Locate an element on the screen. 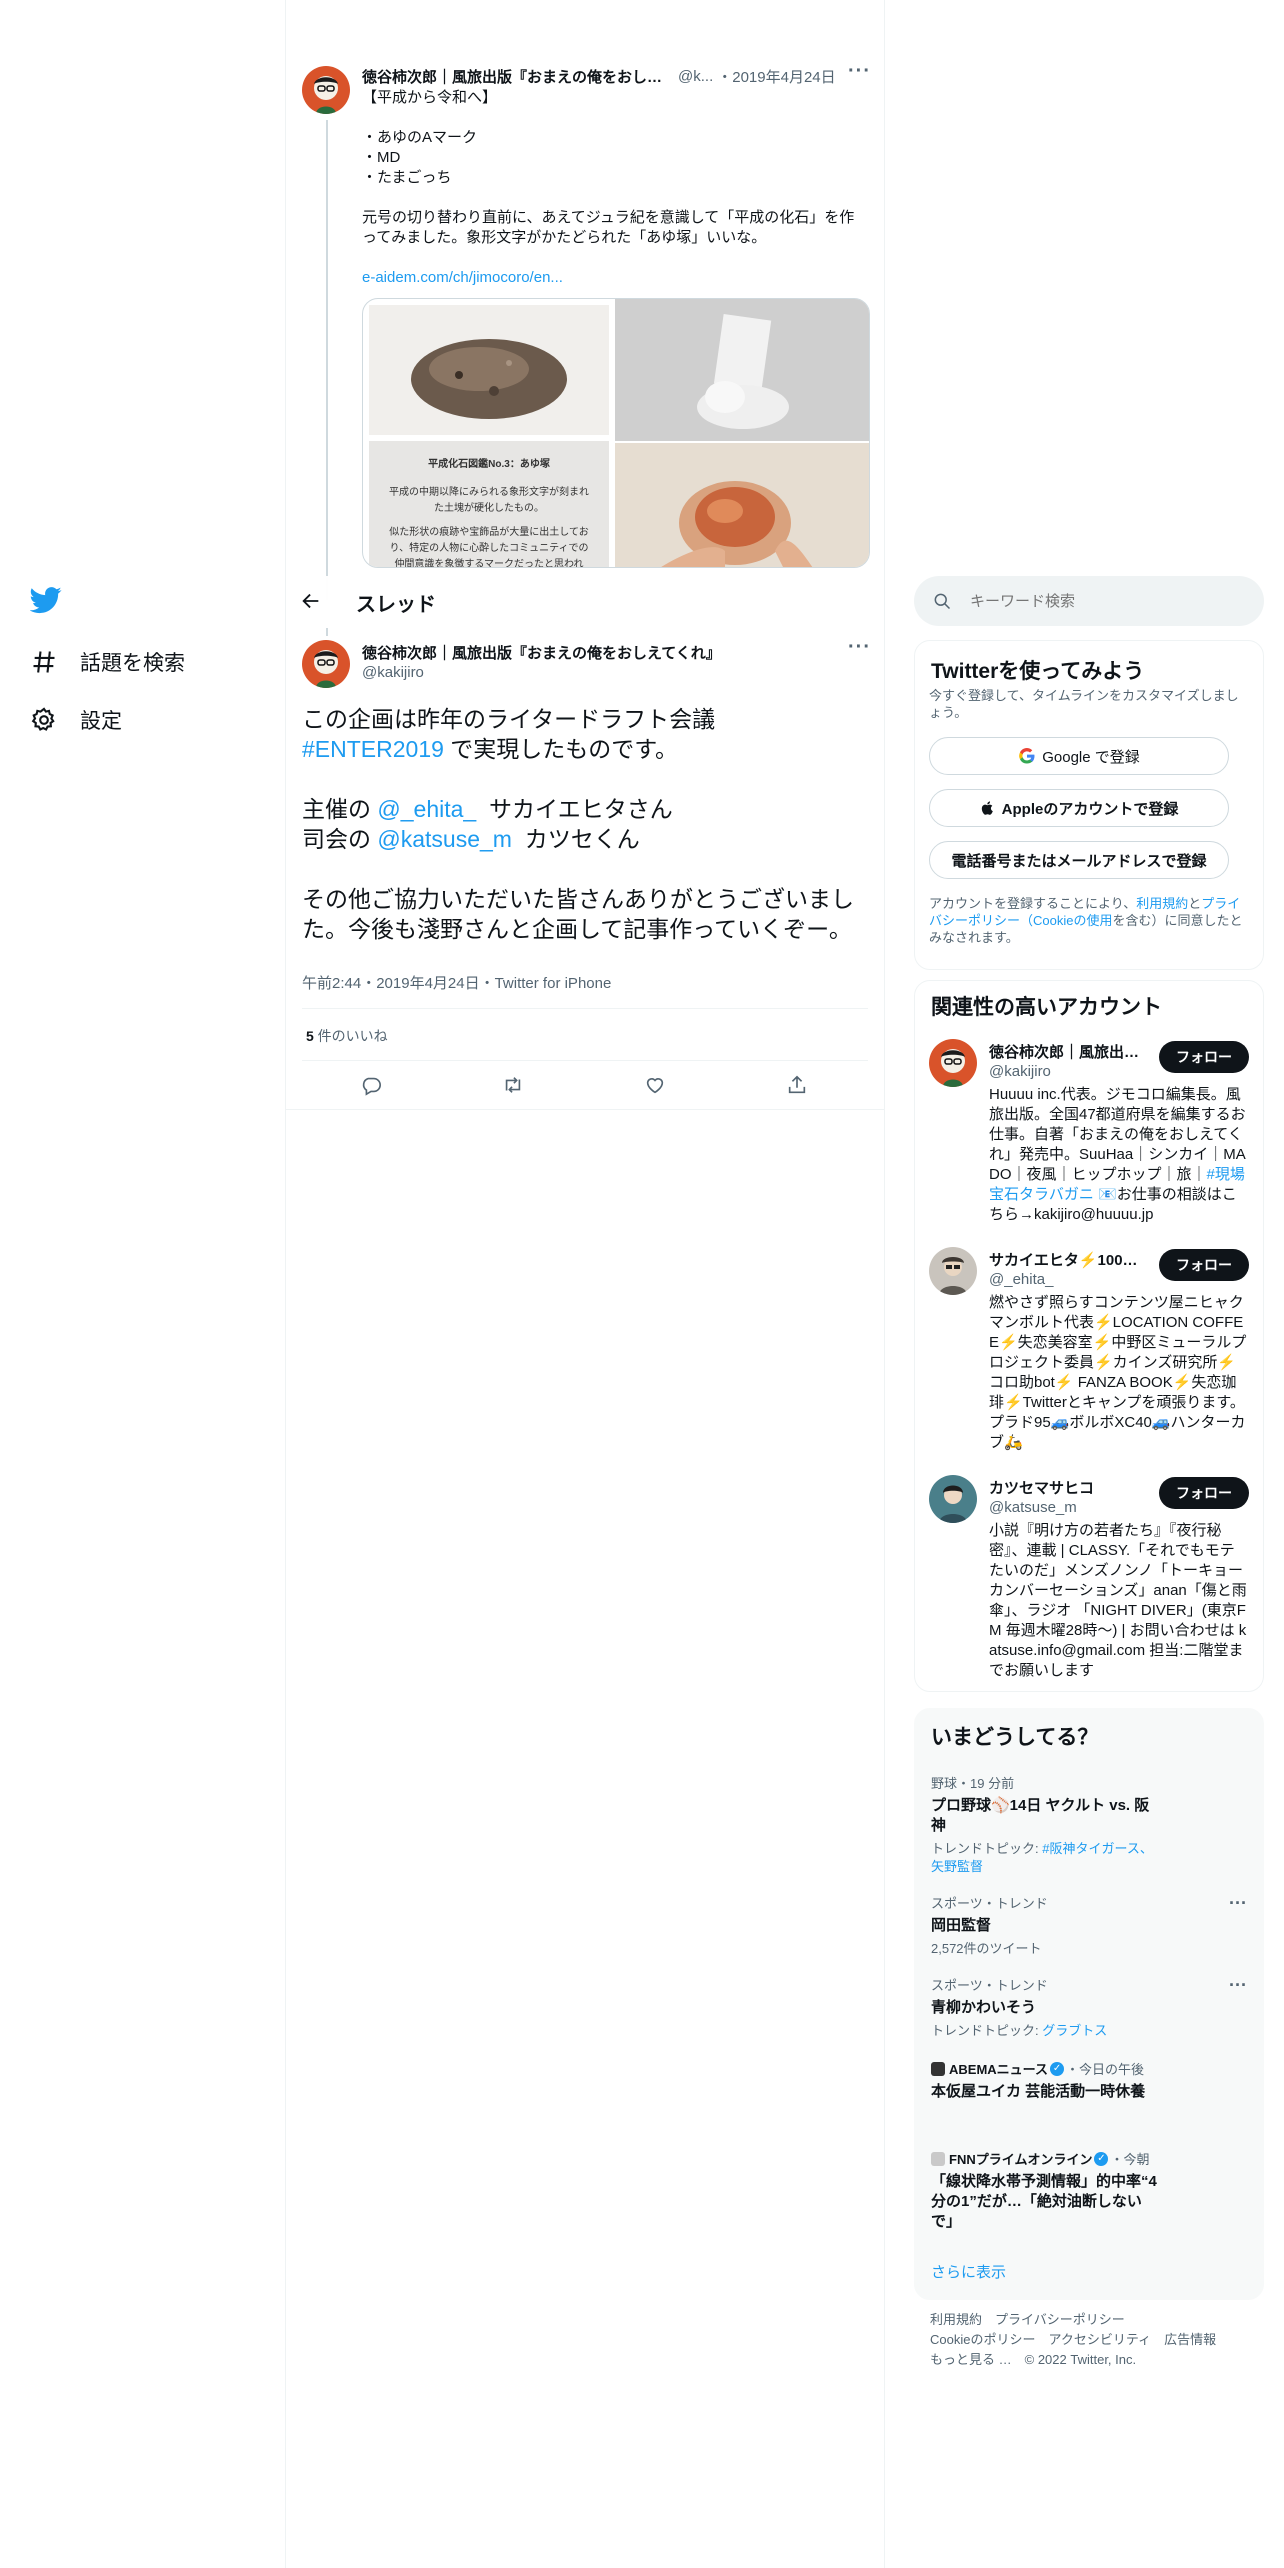 Image resolution: width=1284 pixels, height=2568 pixels. card-image-text: た土塊が硬化したもの。 is located at coordinates (489, 508).